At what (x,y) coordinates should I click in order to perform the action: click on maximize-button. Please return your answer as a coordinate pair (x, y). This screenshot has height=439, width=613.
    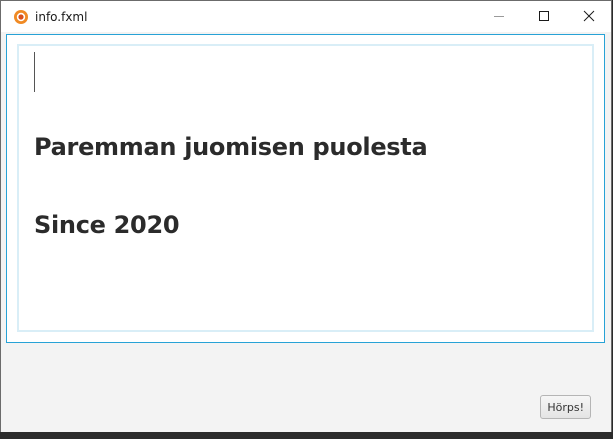
    Looking at the image, I should click on (543, 16).